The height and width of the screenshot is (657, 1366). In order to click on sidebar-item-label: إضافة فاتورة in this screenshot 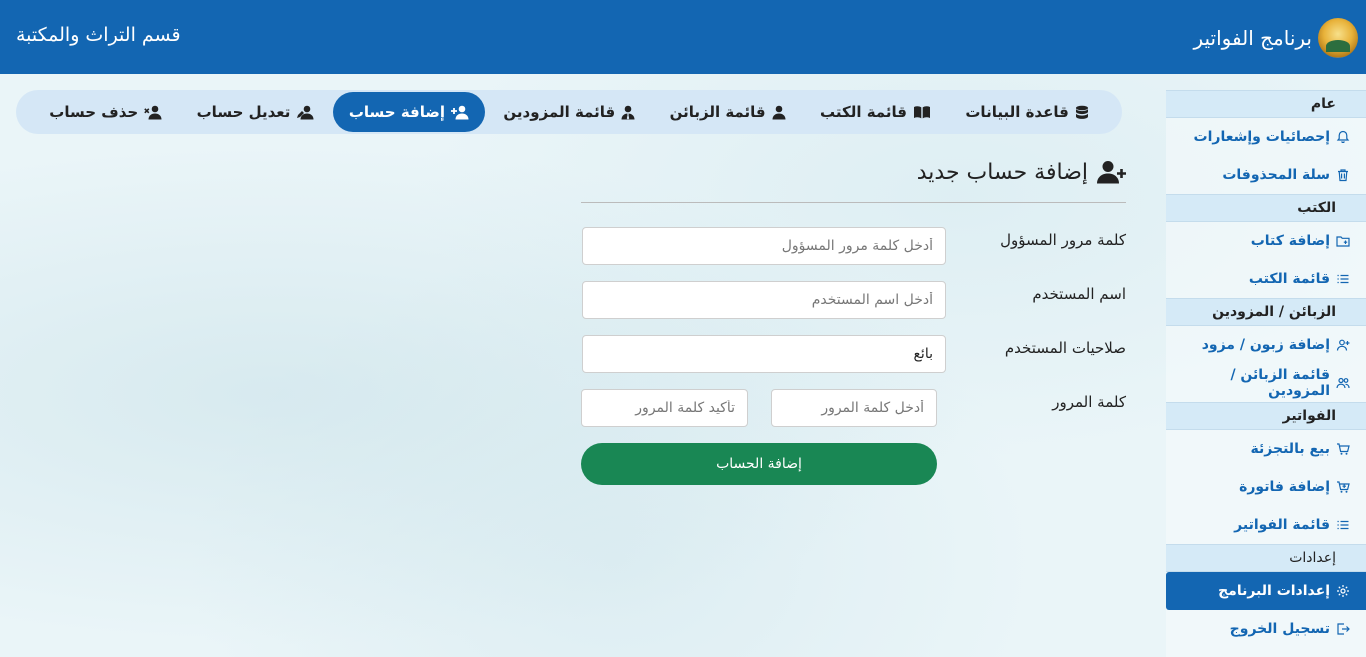, I will do `click(1284, 487)`.